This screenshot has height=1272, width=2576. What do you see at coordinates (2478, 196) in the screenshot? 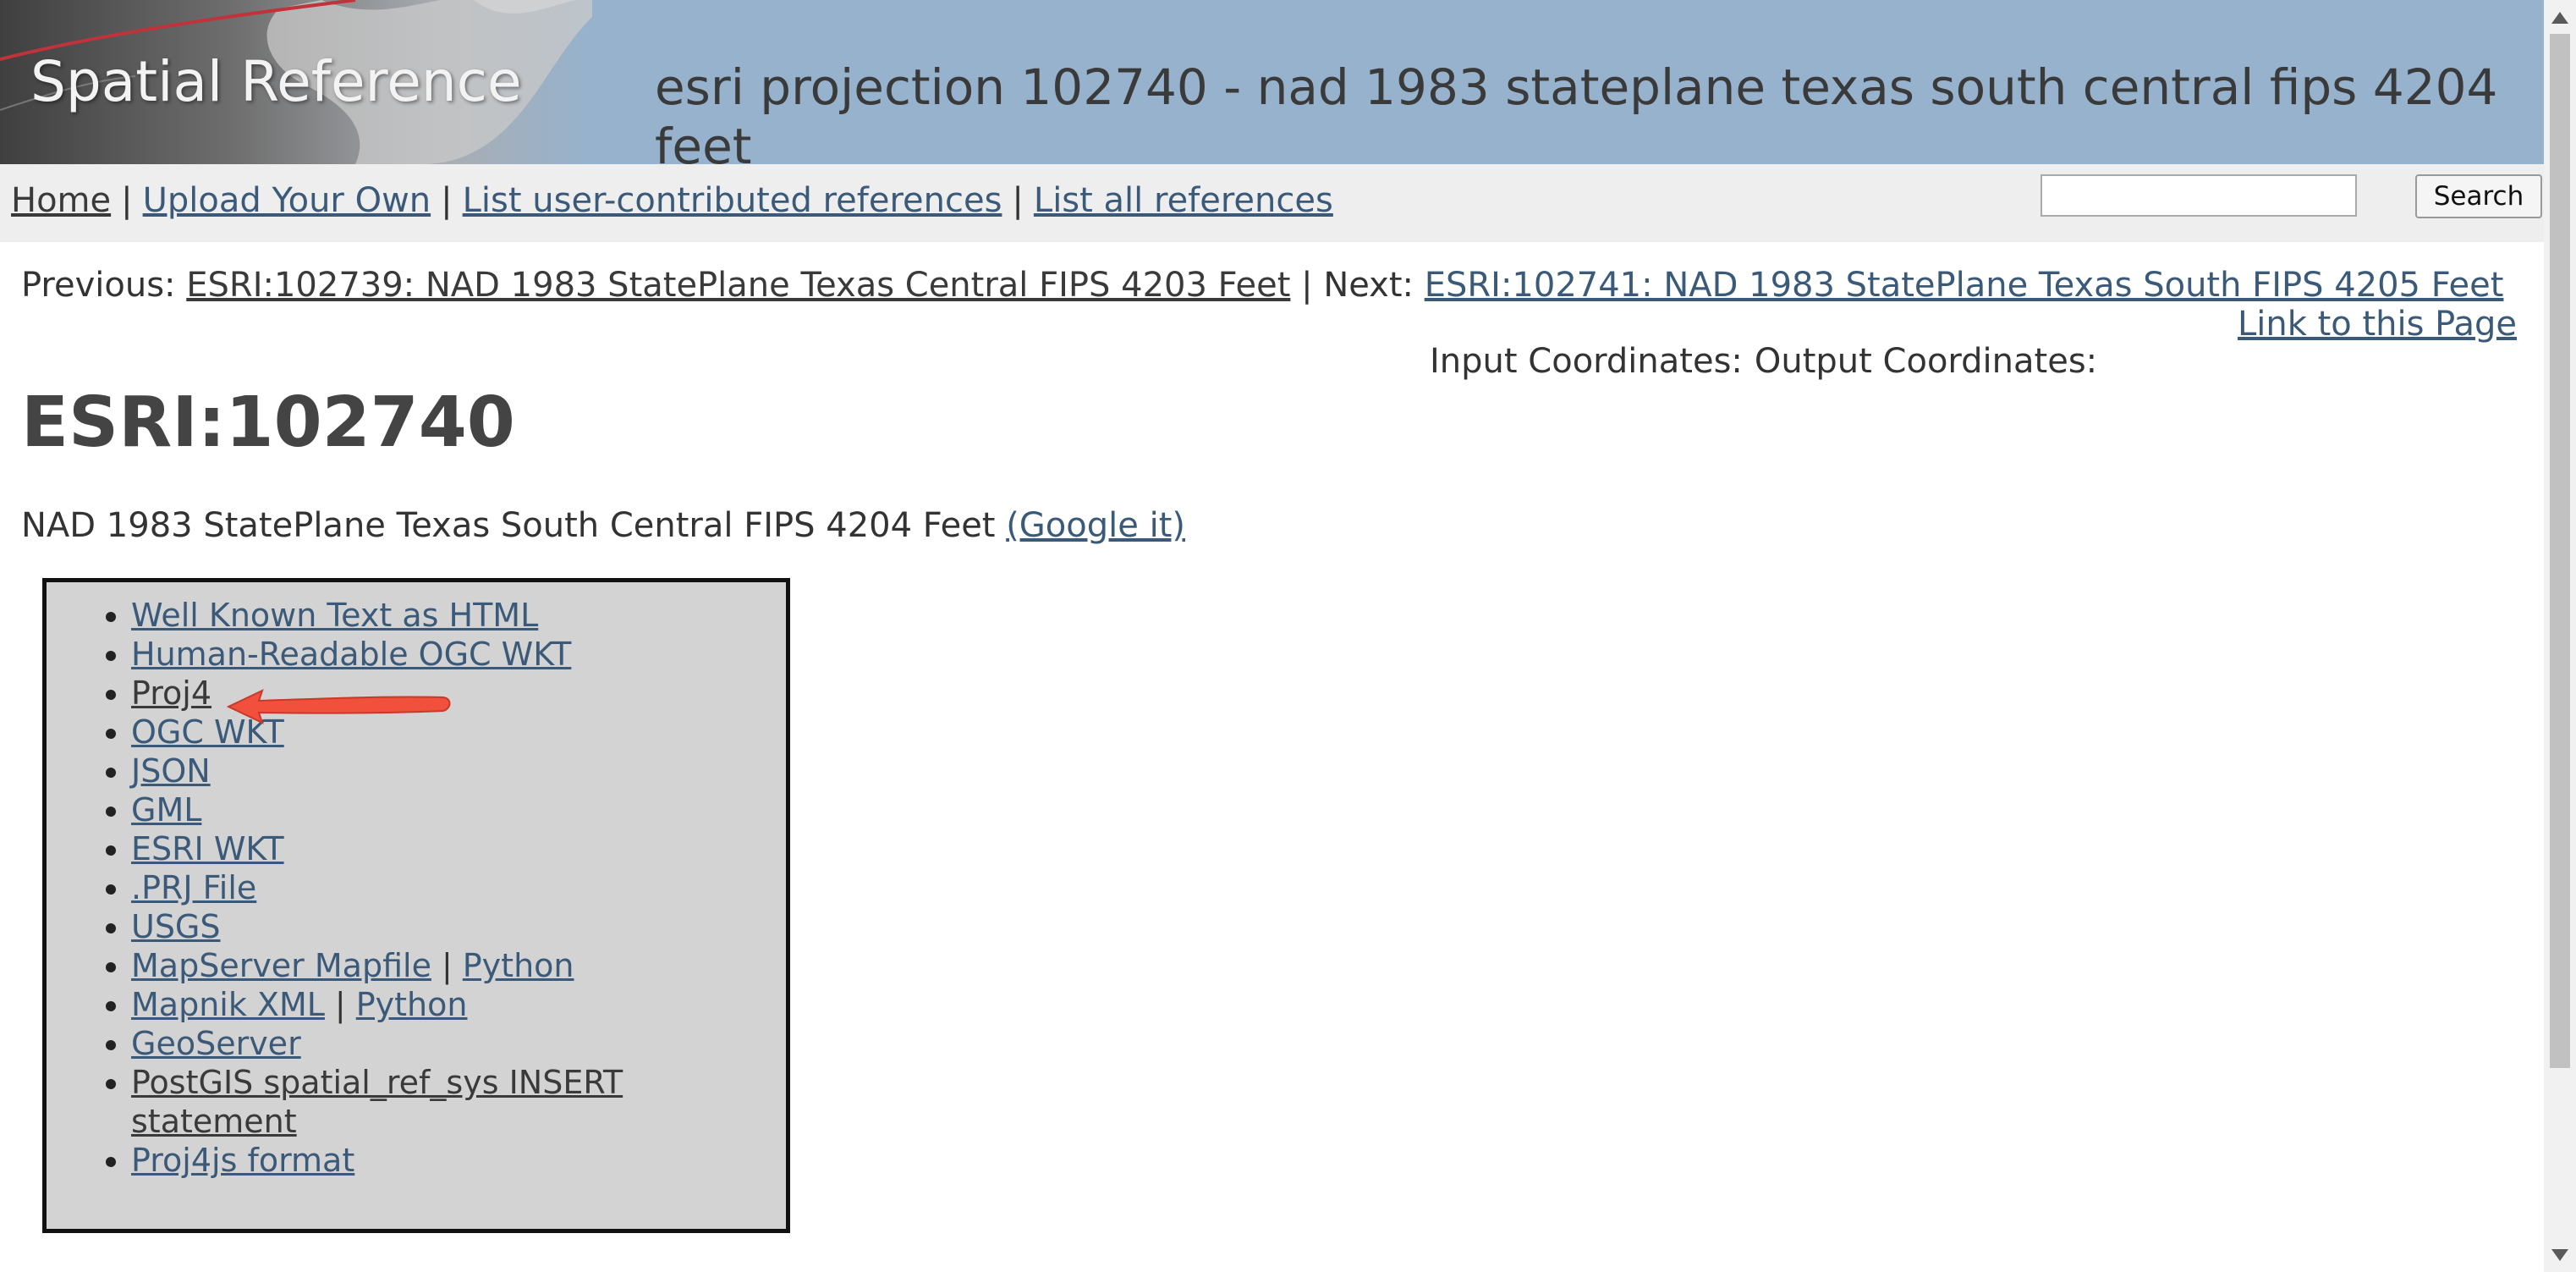
I see `search-button: Search` at bounding box center [2478, 196].